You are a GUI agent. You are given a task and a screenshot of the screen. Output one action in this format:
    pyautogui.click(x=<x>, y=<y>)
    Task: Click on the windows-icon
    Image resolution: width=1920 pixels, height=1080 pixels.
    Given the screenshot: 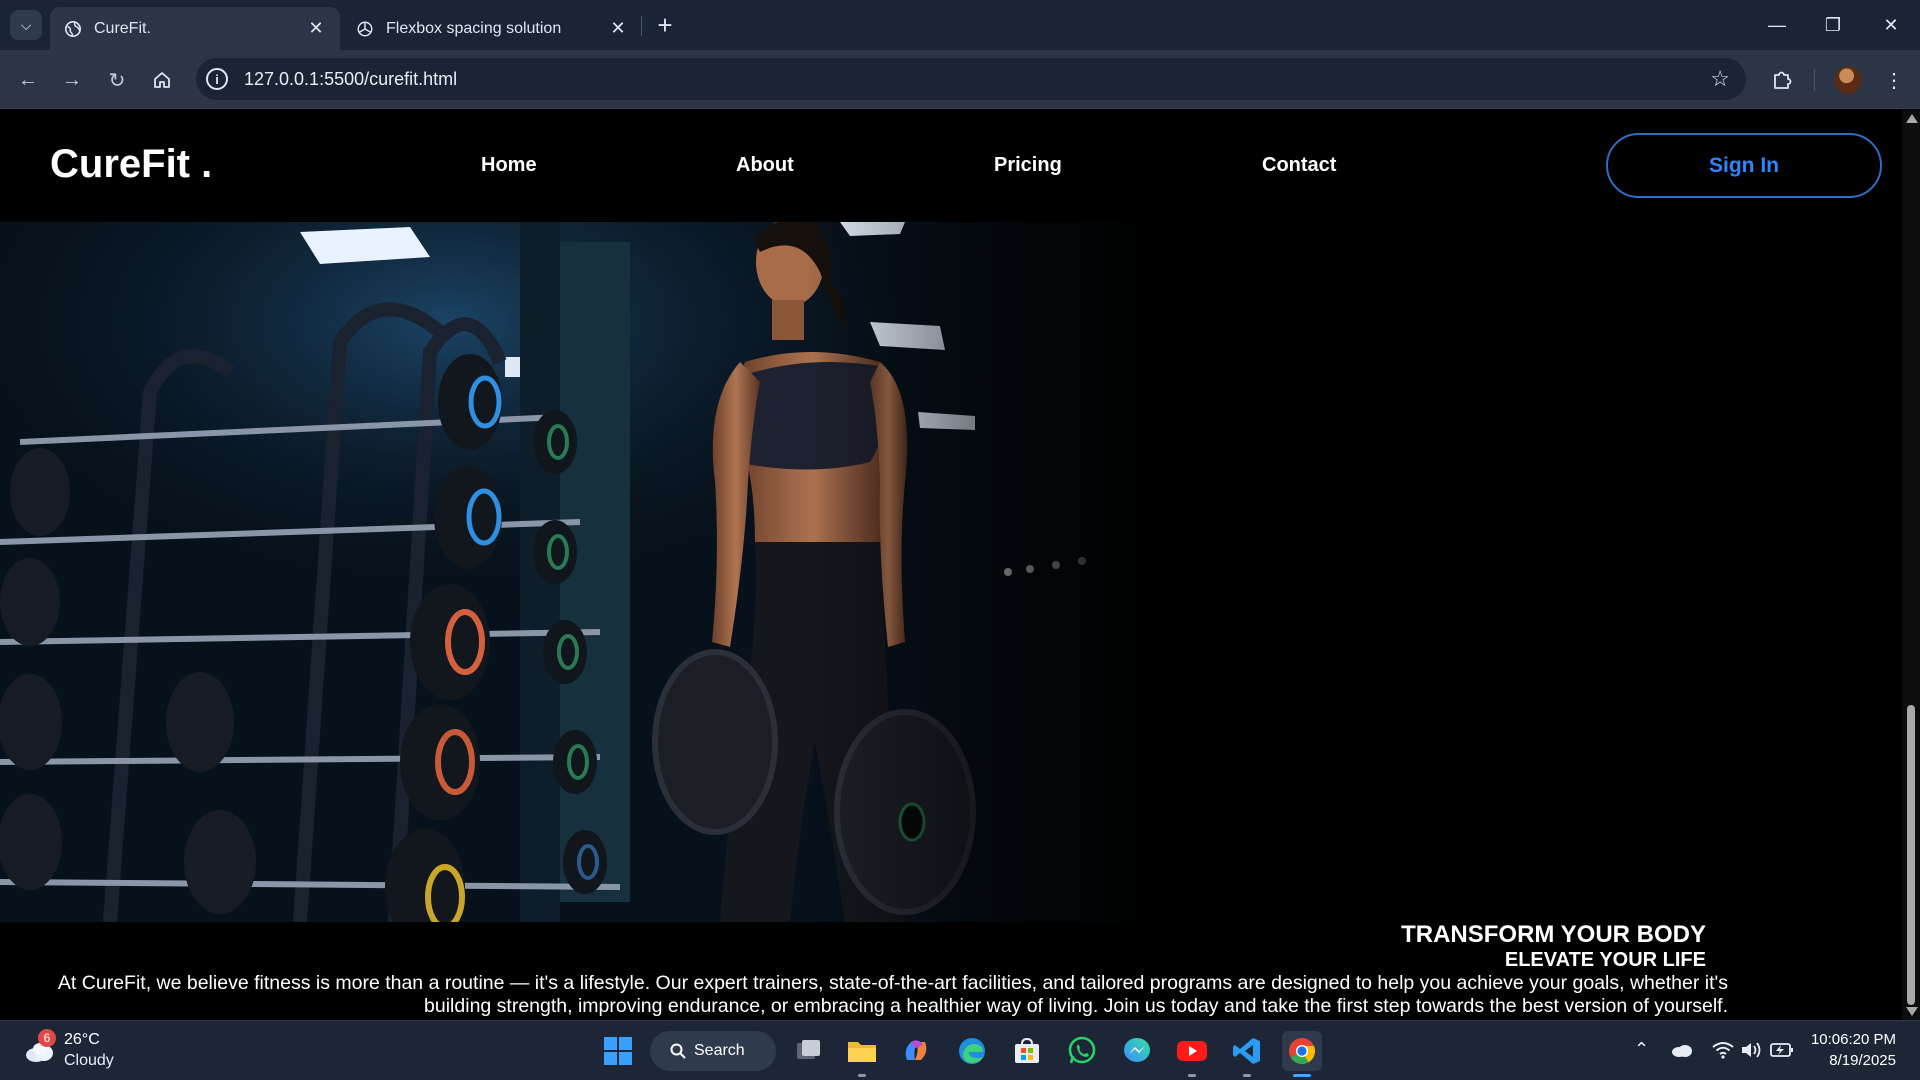 What is the action you would take?
    pyautogui.click(x=618, y=1051)
    